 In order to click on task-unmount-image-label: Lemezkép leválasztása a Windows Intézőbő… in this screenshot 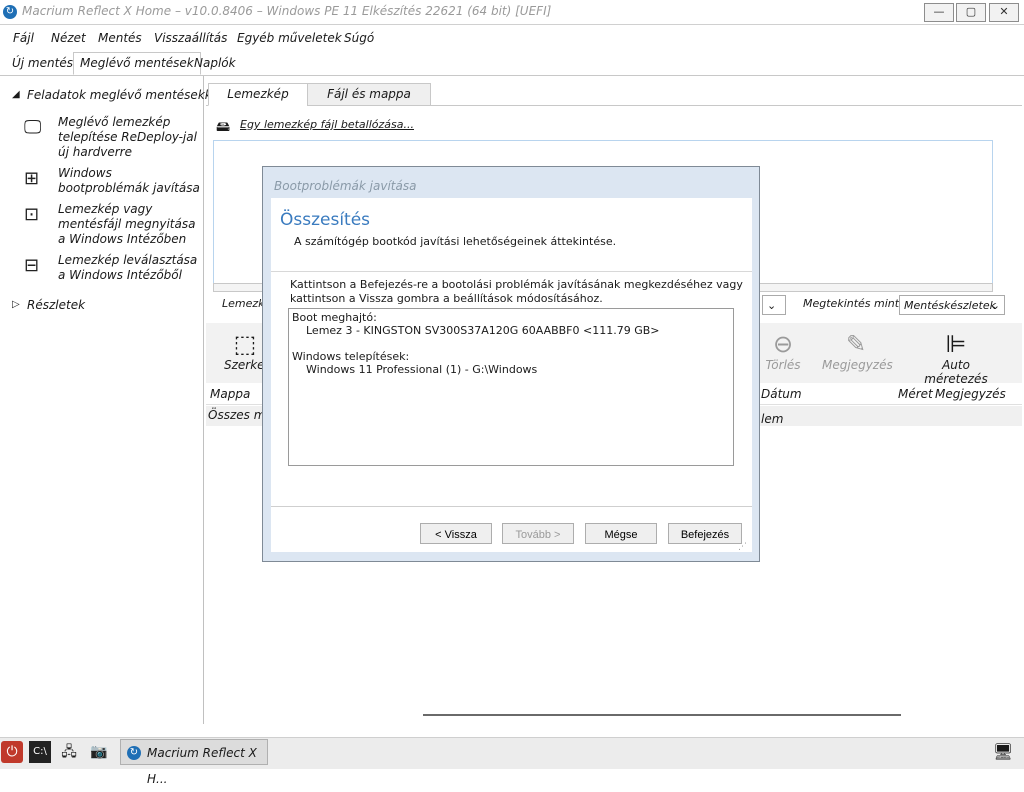, I will do `click(128, 267)`.